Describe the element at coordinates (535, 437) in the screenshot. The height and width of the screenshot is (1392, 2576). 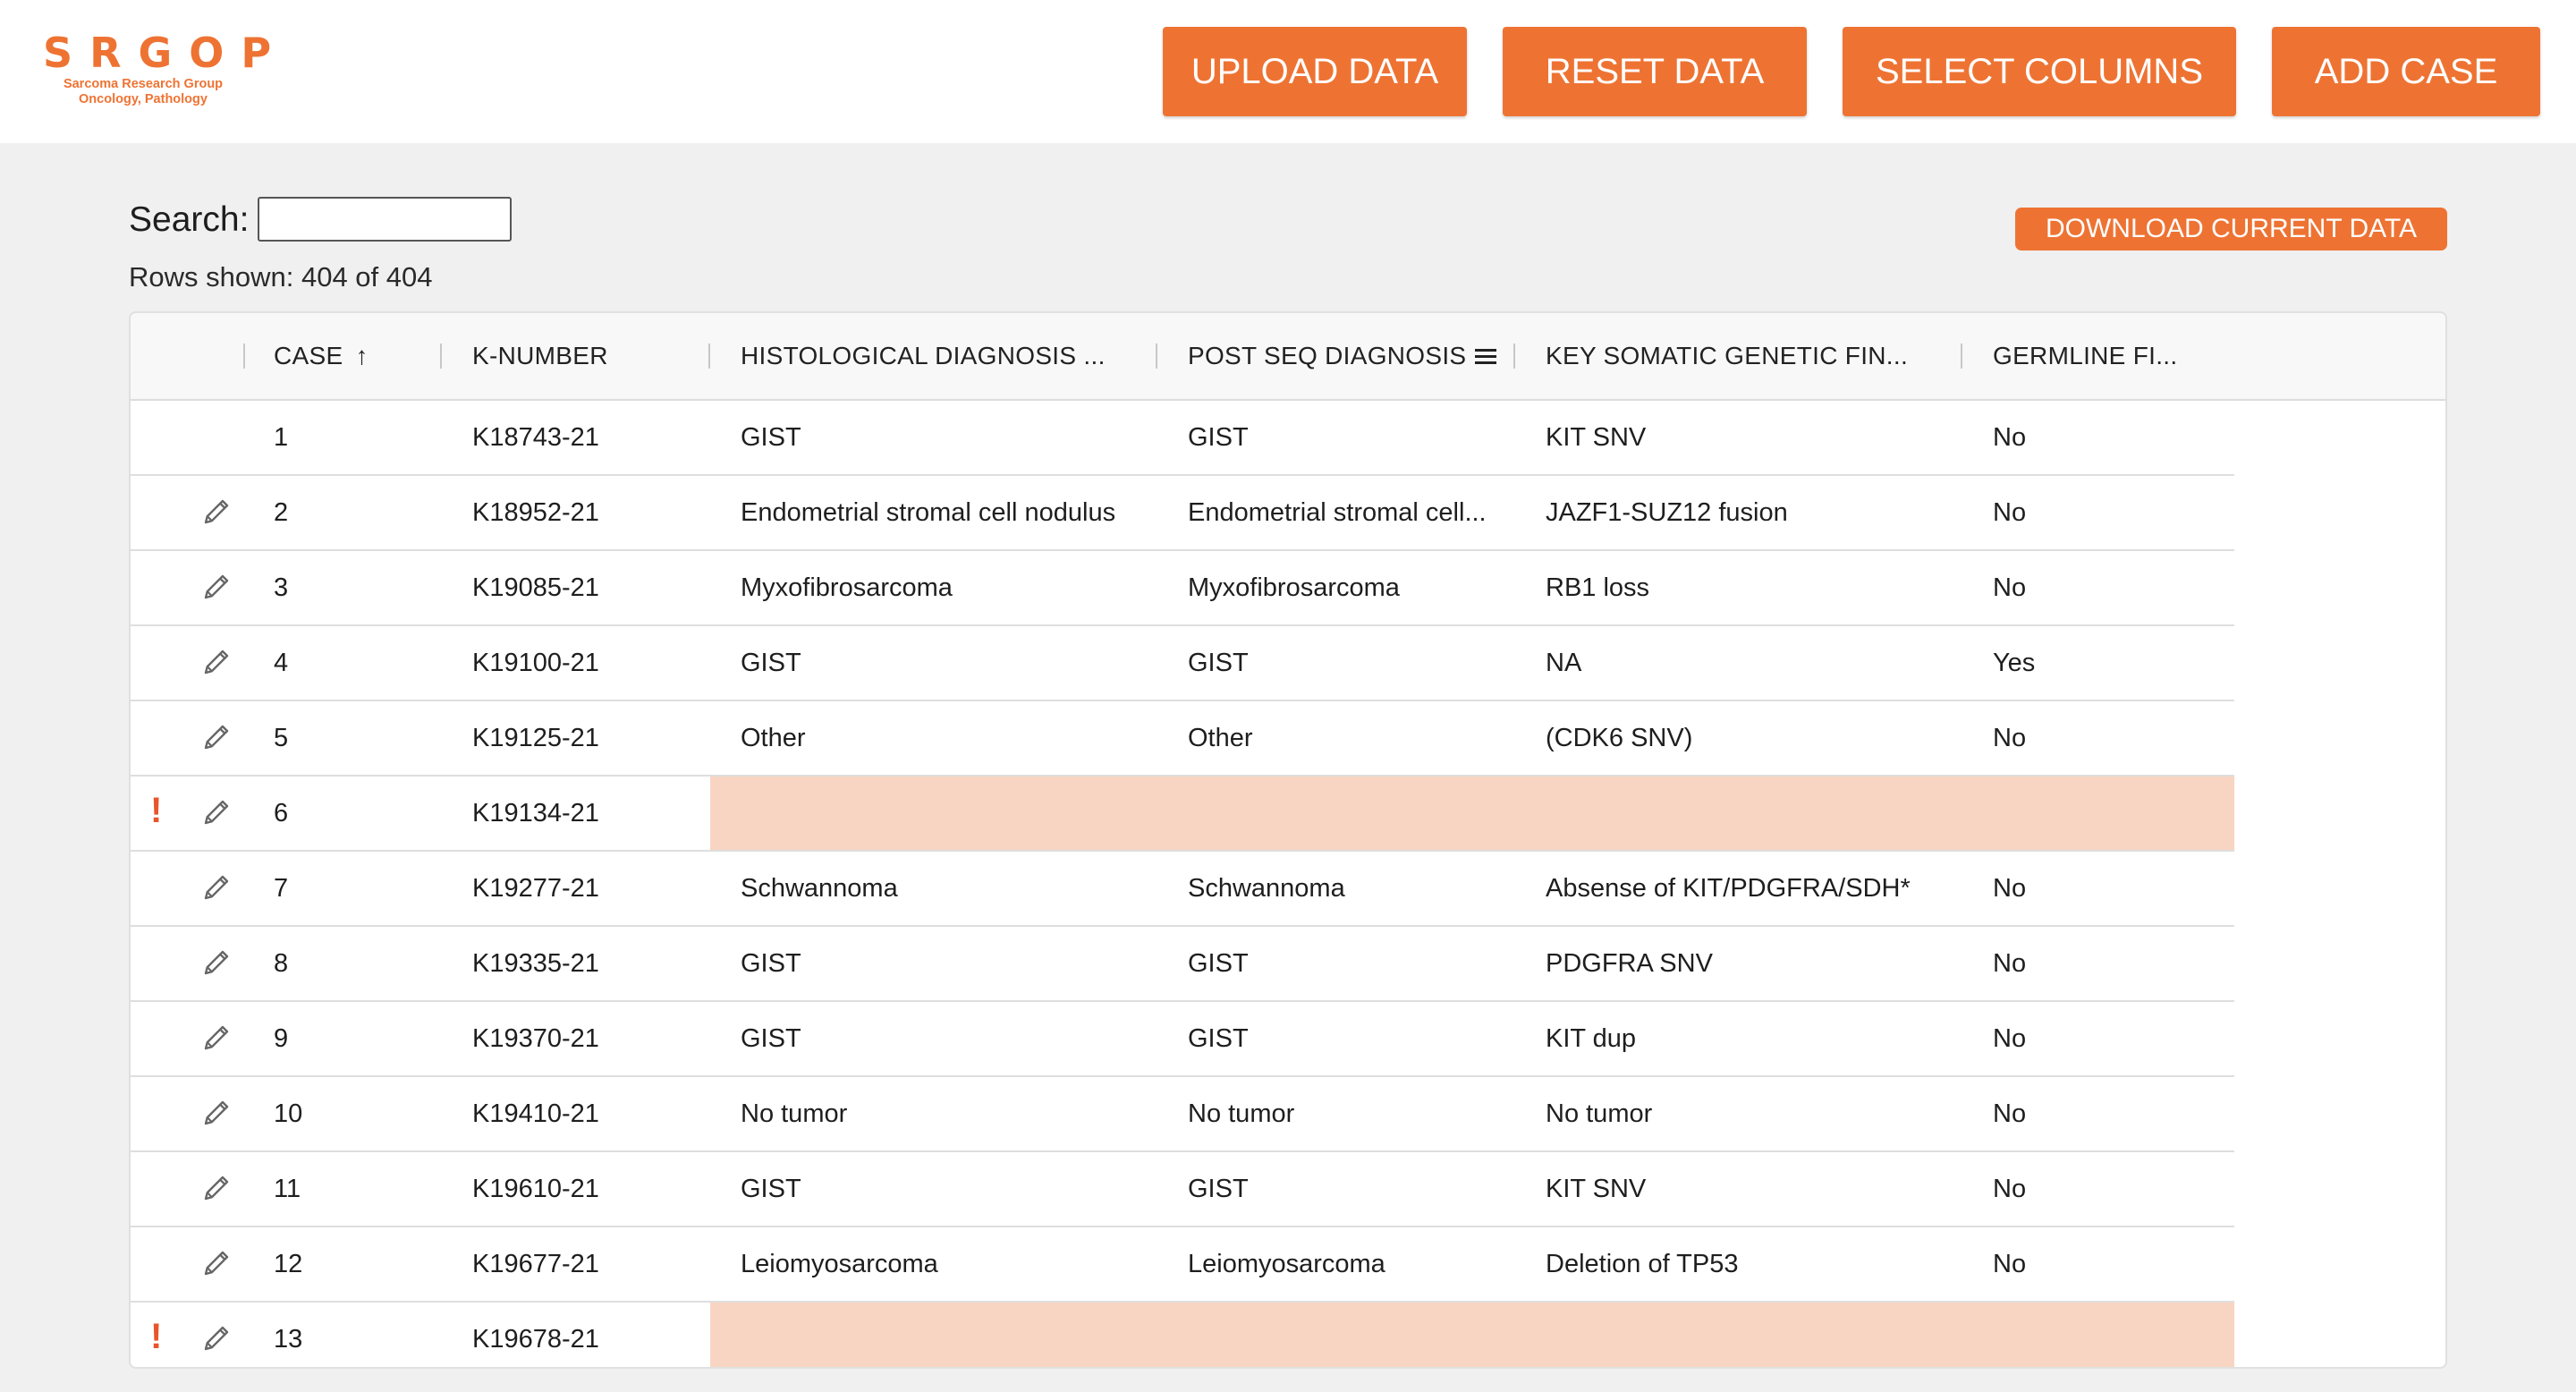
I see `cell-k-number: K18743-21` at that location.